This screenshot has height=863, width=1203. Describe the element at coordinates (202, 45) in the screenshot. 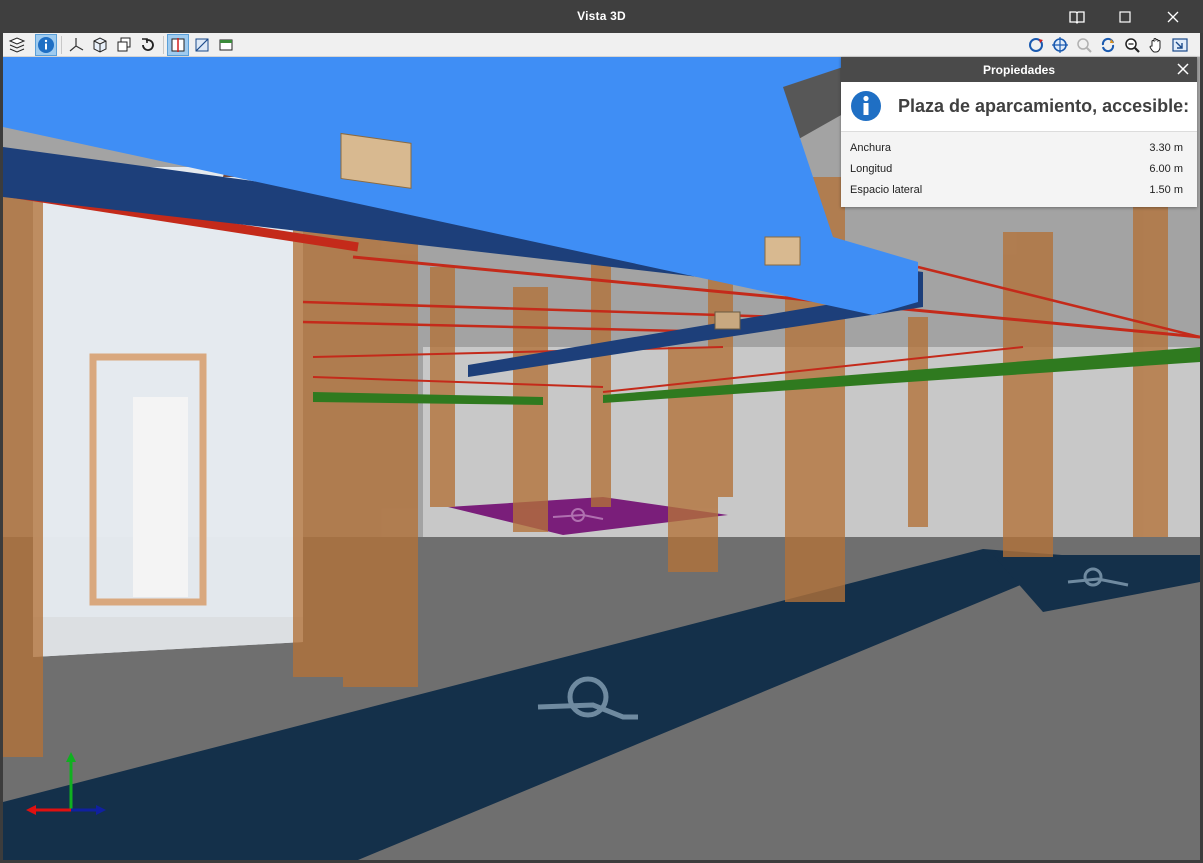

I see `clip-plane-icon` at that location.